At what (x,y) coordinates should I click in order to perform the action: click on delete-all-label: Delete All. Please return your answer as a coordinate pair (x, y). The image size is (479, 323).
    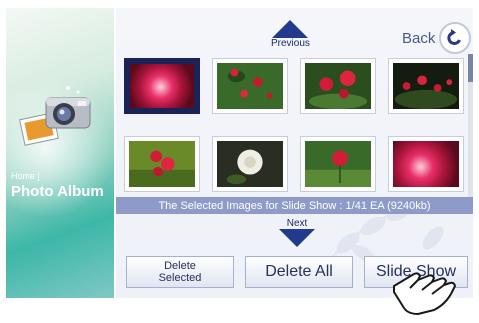
    Looking at the image, I should click on (299, 271).